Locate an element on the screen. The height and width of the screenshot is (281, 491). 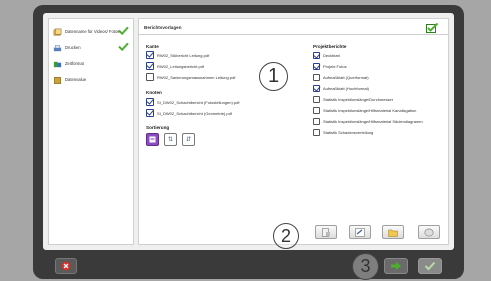
template-copy-button is located at coordinates (393, 232).